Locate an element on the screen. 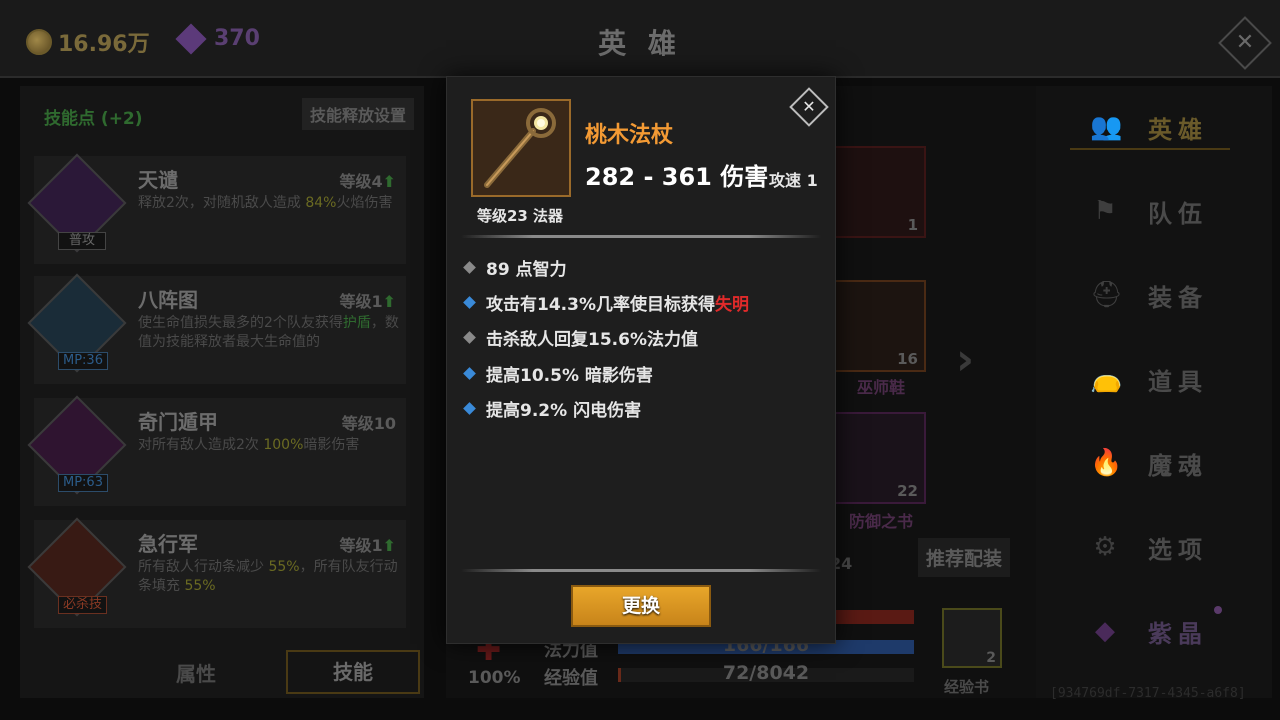 The height and width of the screenshot is (720, 1280). skill-card-tianqian: 普攻 天谴 等级4⬆ 释放2次，对随机敌人造成 84%火焰伤害 is located at coordinates (216, 208).